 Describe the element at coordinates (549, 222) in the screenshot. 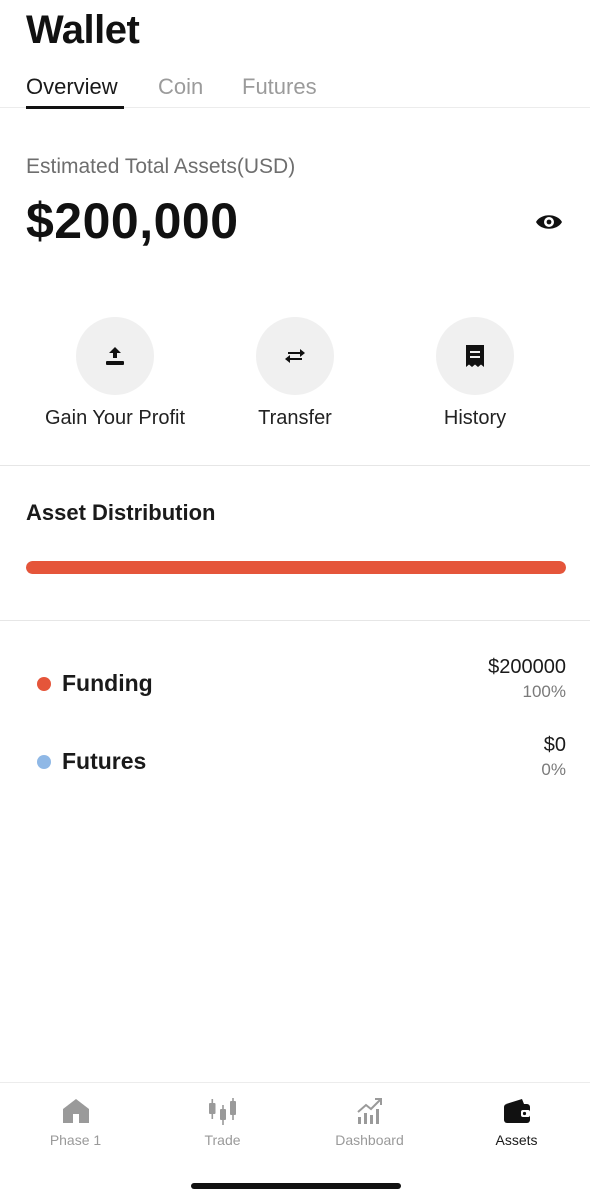

I see `eye-icon` at that location.